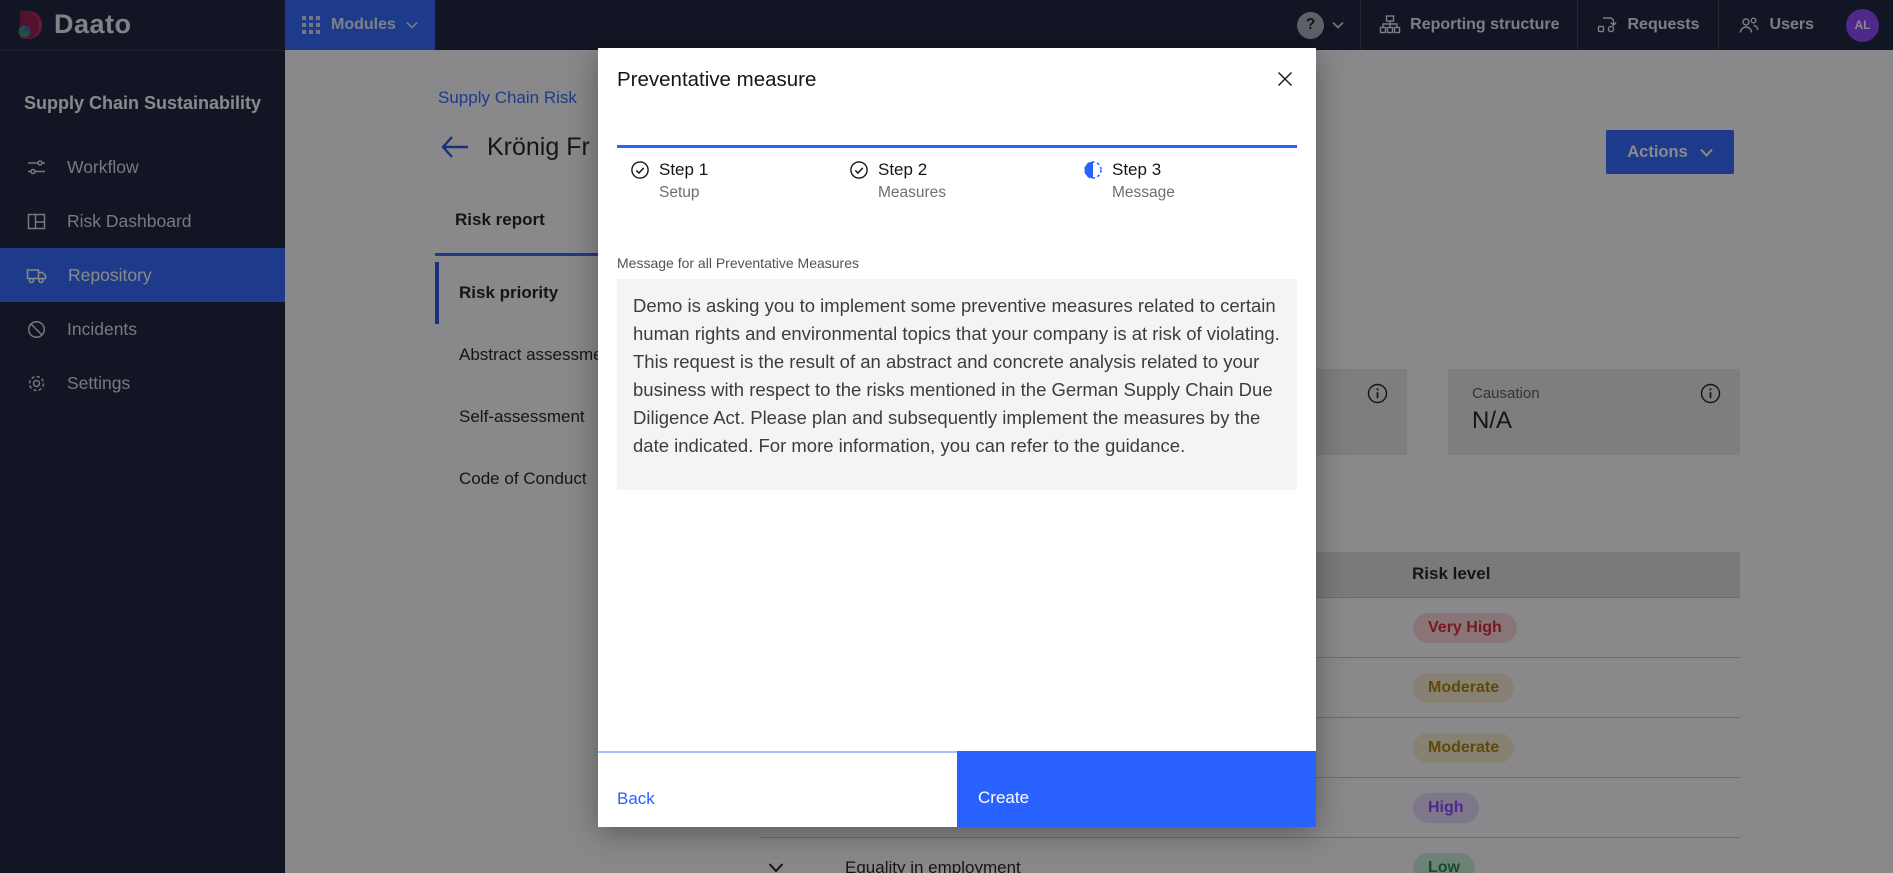 Image resolution: width=1893 pixels, height=873 pixels. I want to click on close-icon, so click(1285, 79).